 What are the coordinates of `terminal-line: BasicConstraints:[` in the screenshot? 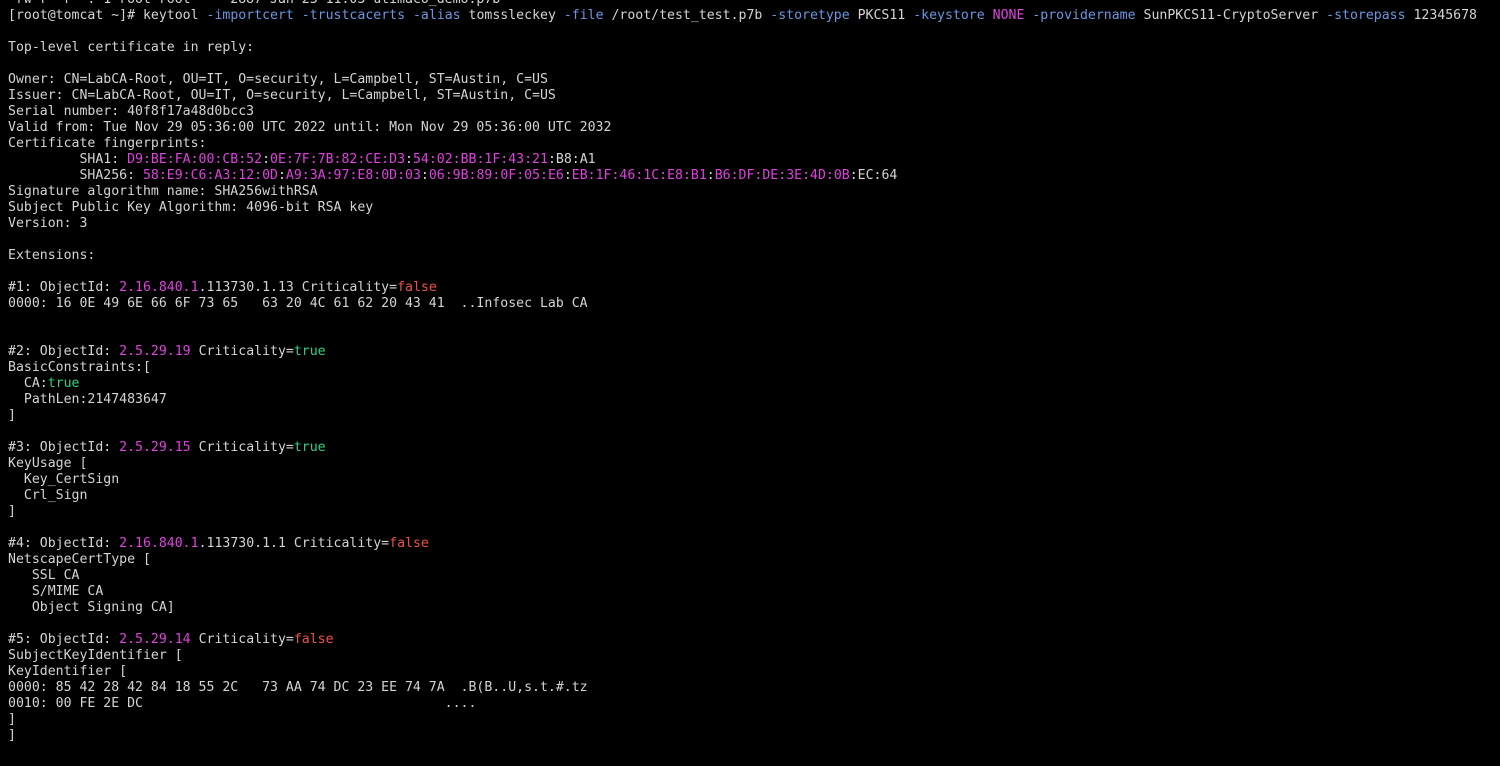 It's located at (742, 368).